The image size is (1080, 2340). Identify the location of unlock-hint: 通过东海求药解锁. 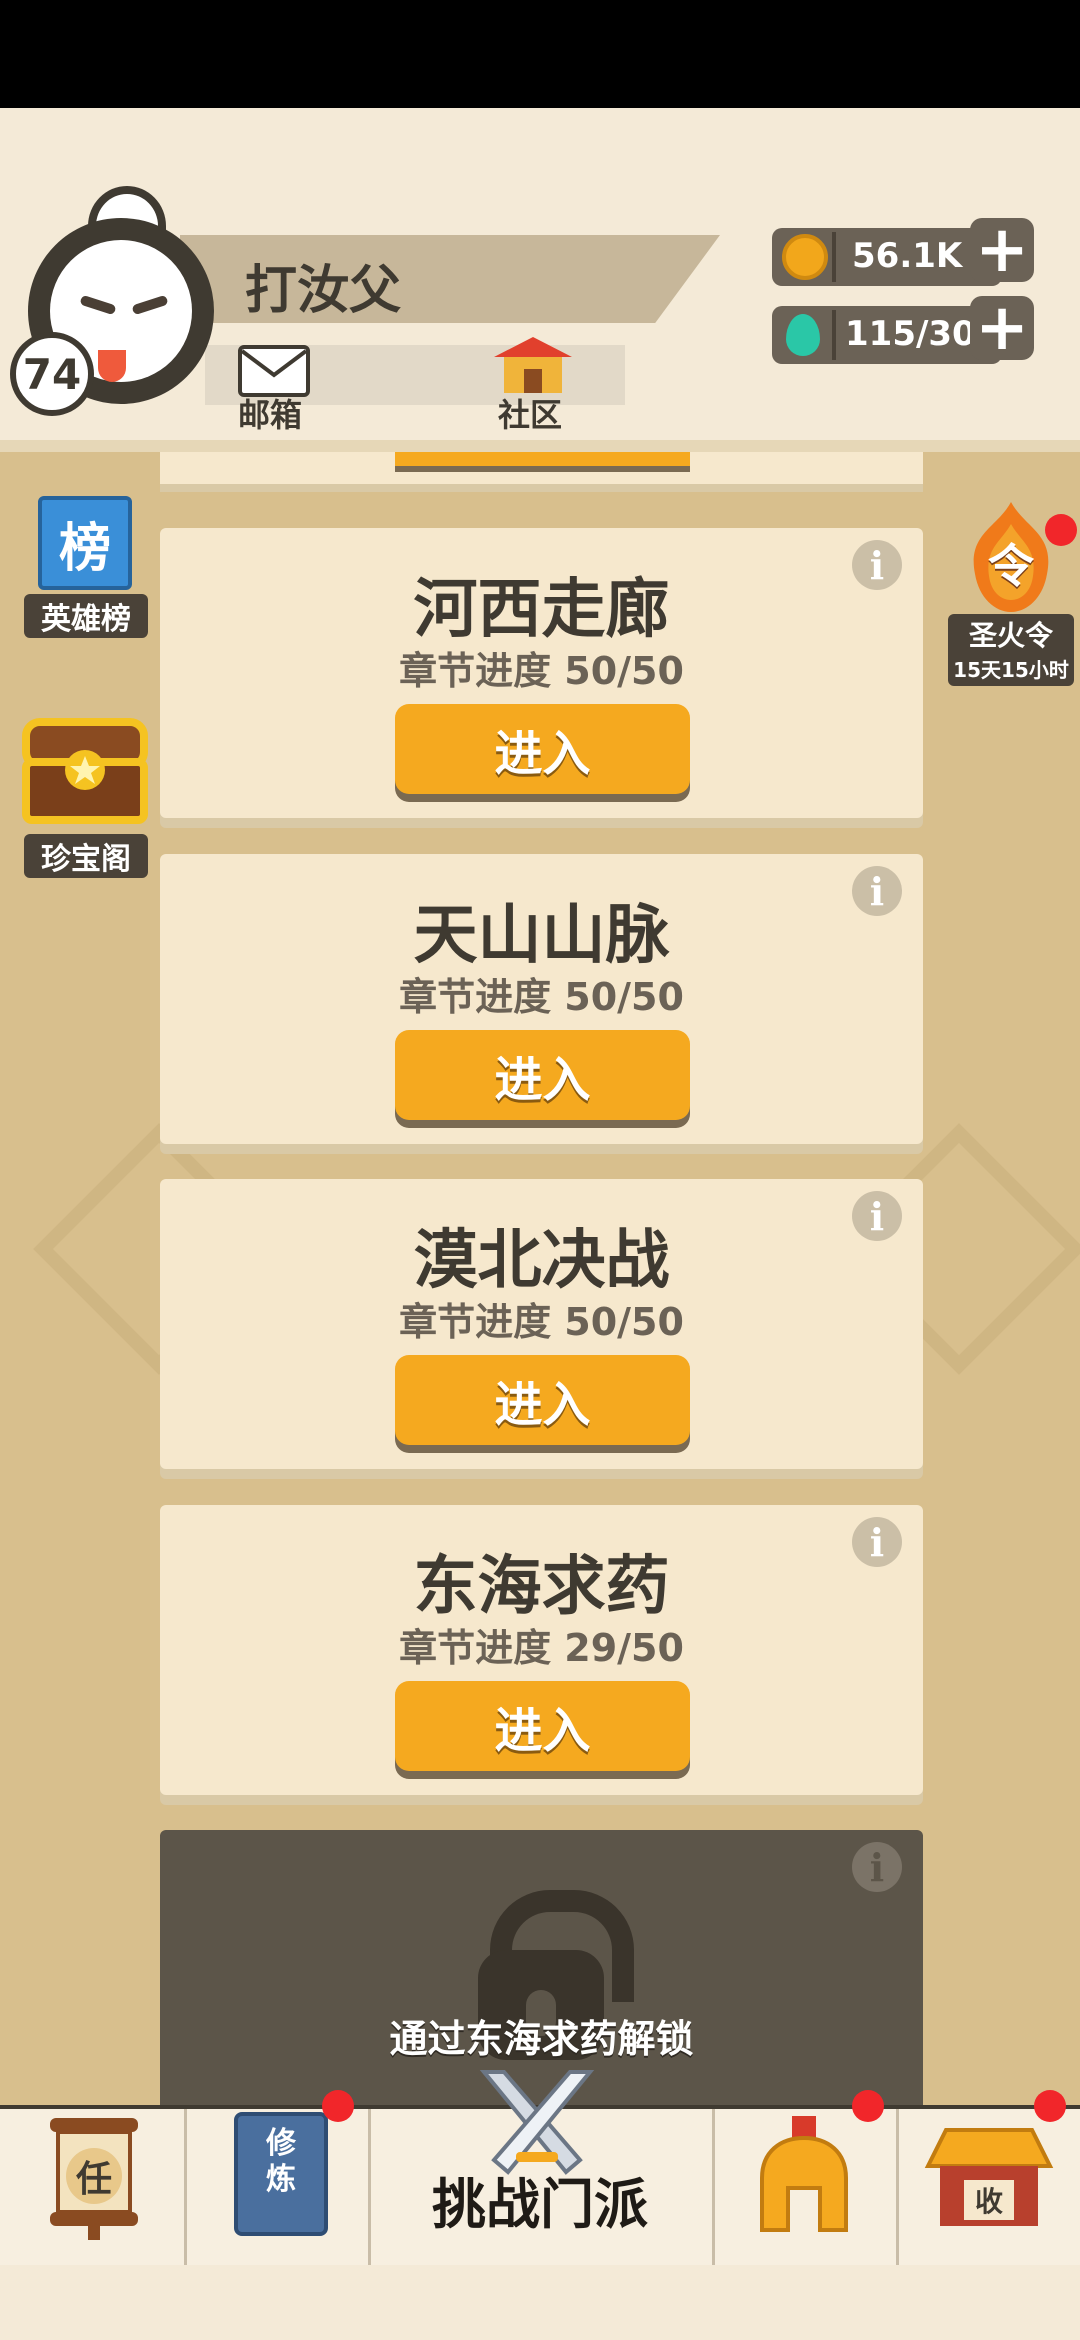
(541, 2039).